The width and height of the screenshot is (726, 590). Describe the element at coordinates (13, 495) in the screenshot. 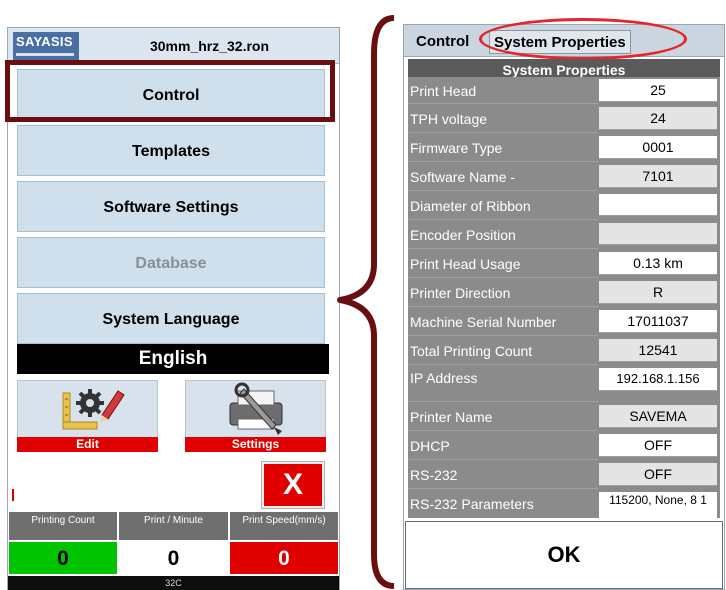

I see `red-tick-mark` at that location.